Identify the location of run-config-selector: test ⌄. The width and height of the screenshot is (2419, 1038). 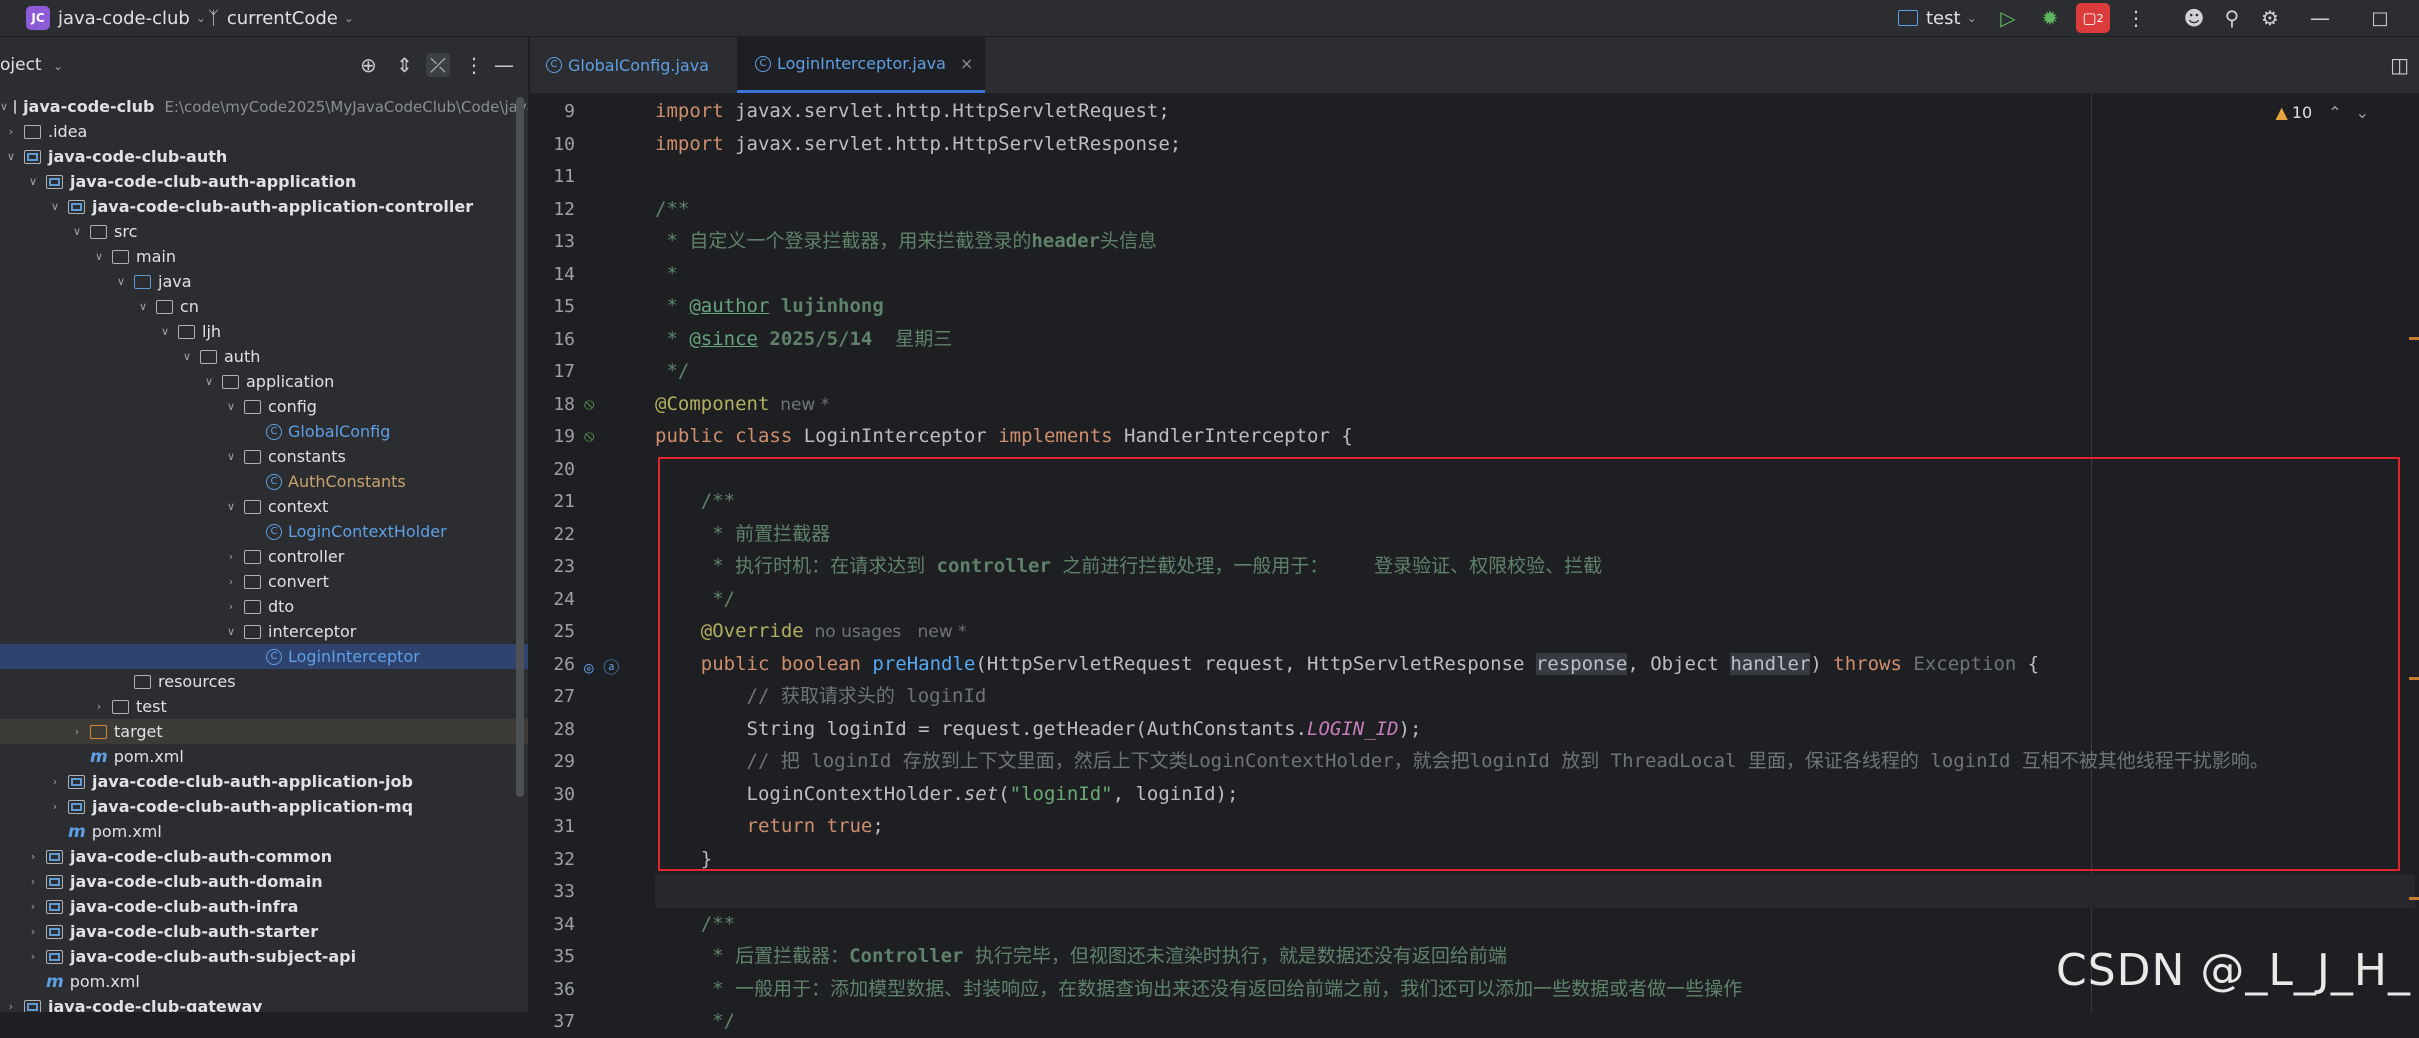
(1937, 18).